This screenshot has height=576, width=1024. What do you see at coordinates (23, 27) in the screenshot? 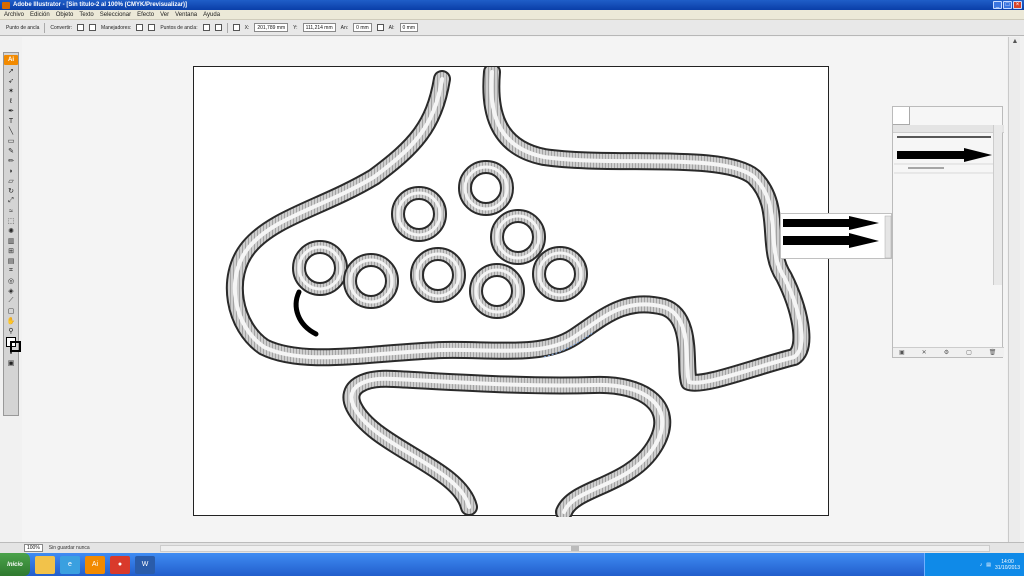
I see `anchor-point-label: Punto de ancla` at bounding box center [23, 27].